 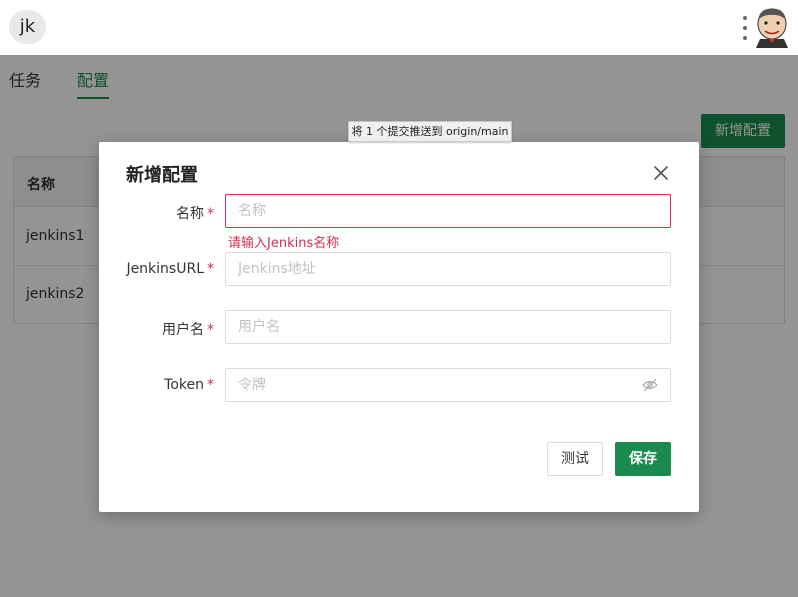 I want to click on test-button: 测试, so click(x=575, y=459).